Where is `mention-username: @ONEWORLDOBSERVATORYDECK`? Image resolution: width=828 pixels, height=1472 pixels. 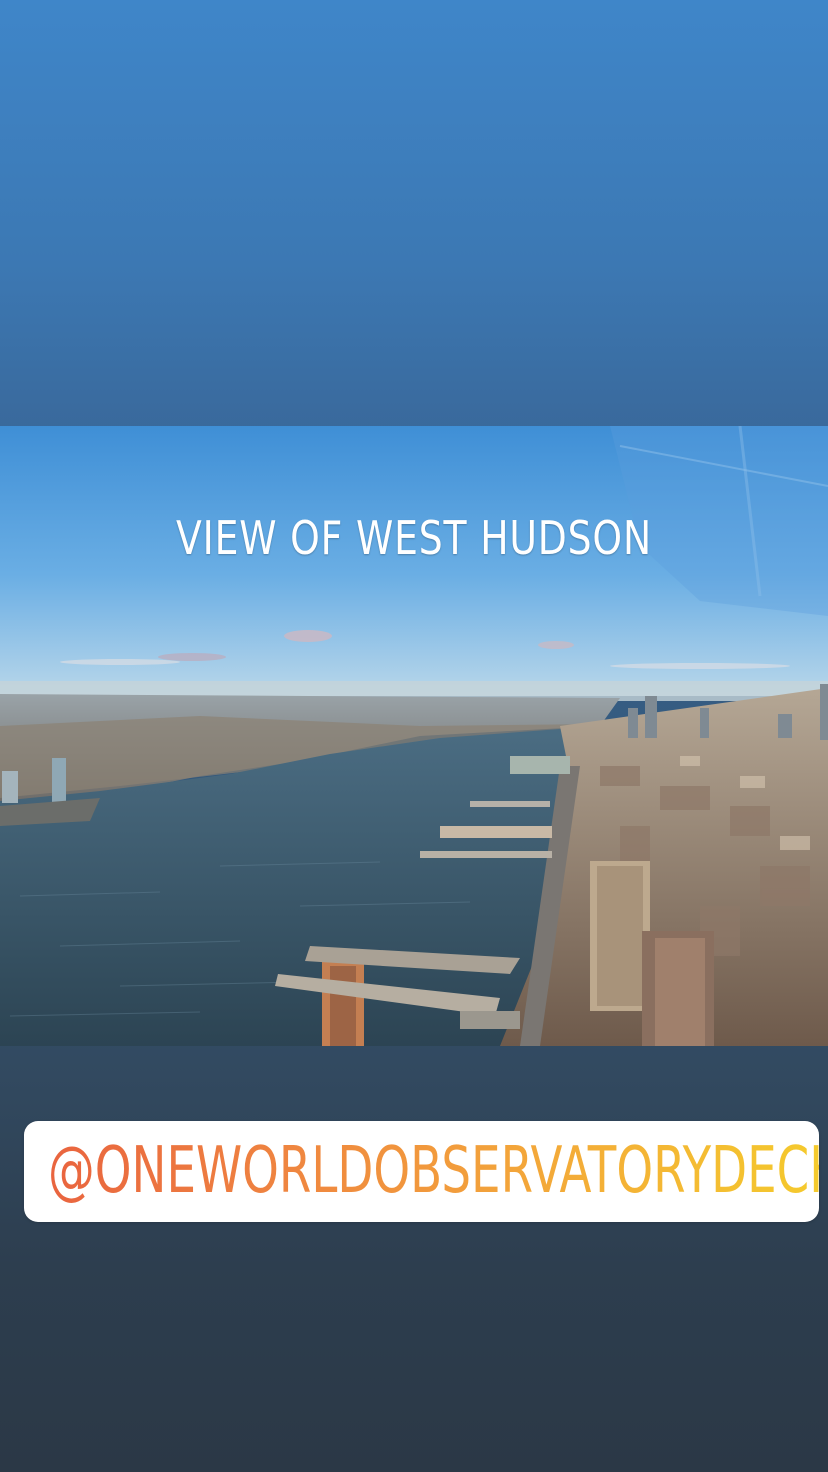
mention-username: @ONEWORLDOBSERVATORYDECK is located at coordinates (433, 1171).